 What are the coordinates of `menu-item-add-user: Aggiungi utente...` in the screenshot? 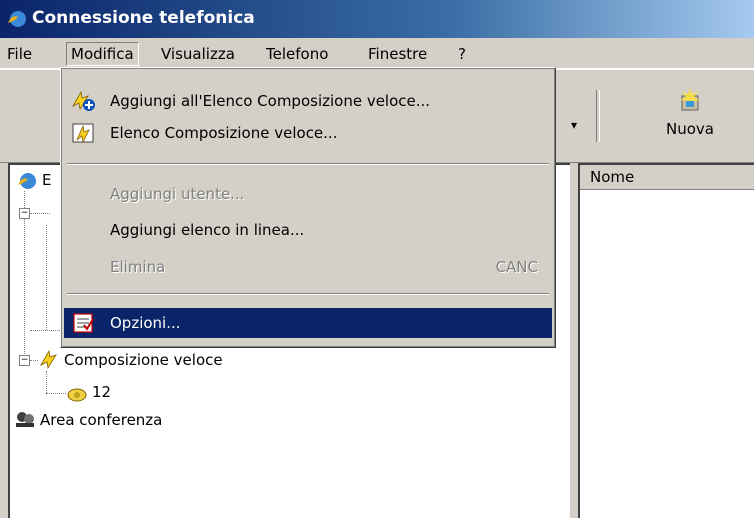 It's located at (308, 194).